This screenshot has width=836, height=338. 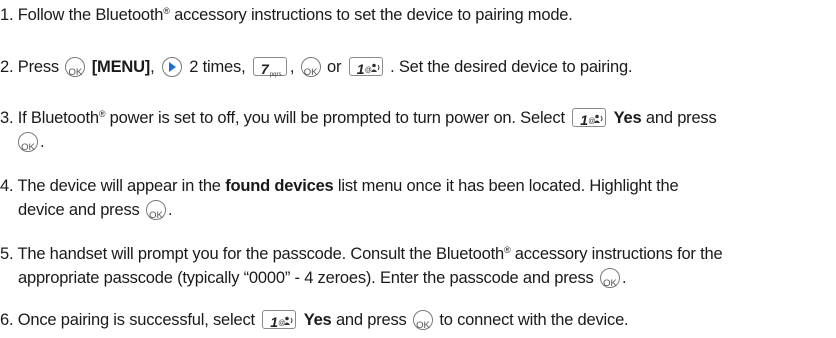 What do you see at coordinates (121, 67) in the screenshot?
I see `menu-label: [MENU]` at bounding box center [121, 67].